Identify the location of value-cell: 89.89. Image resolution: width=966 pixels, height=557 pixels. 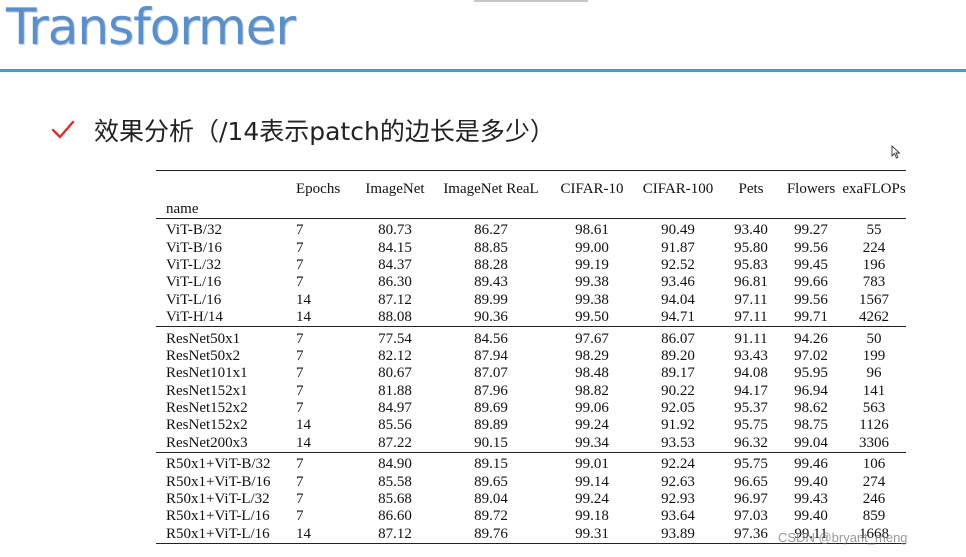
(491, 425).